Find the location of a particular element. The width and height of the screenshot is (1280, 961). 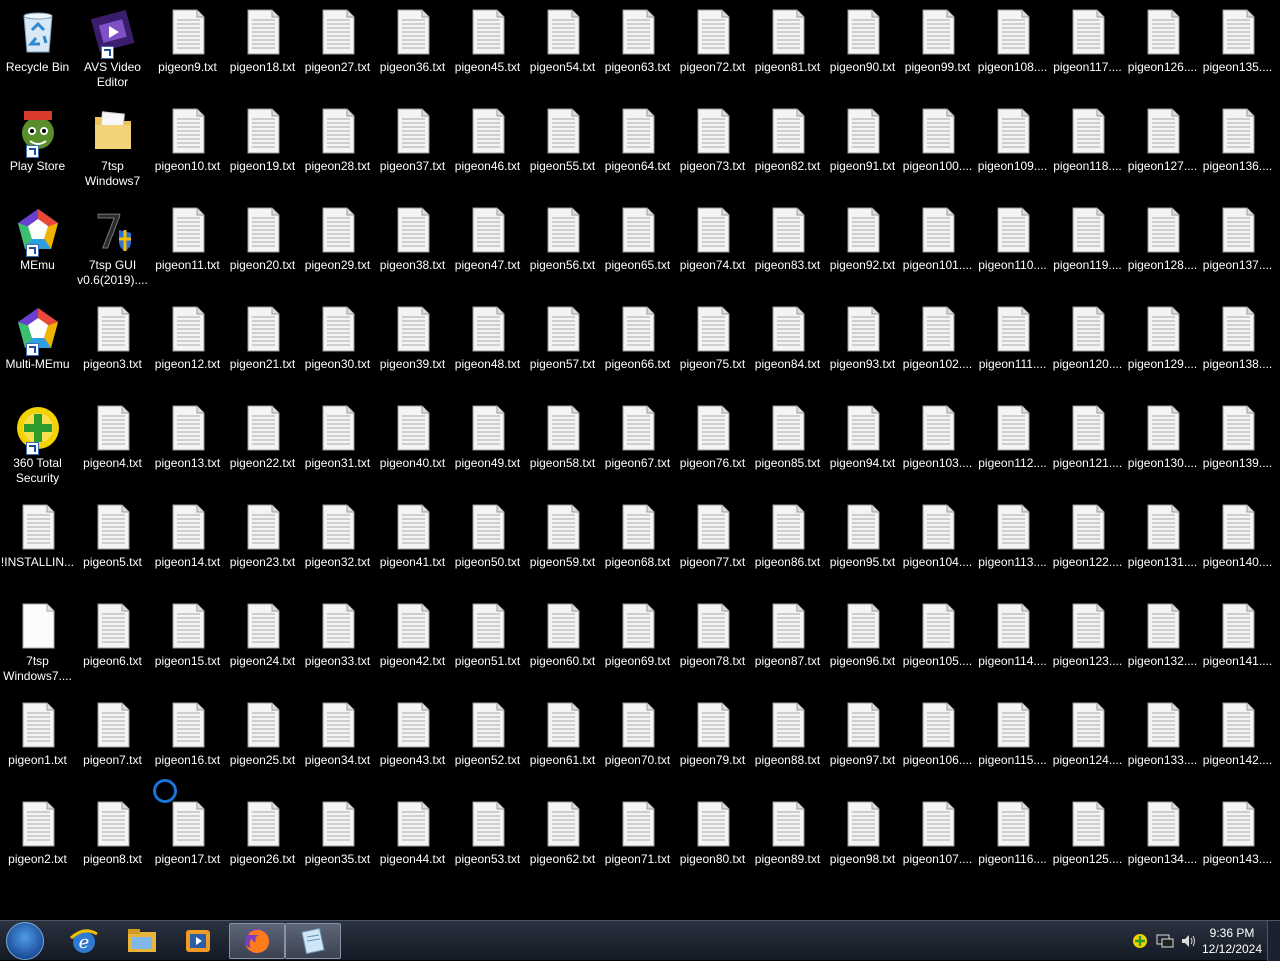

desktop-icon: pigeon68.txt is located at coordinates (637, 545).